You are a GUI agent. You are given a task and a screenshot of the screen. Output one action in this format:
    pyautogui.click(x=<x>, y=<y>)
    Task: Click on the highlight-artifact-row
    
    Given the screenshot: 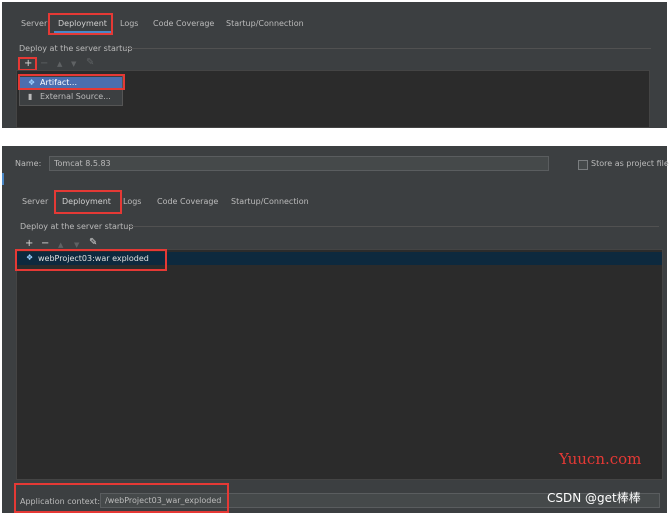 What is the action you would take?
    pyautogui.click(x=91, y=260)
    